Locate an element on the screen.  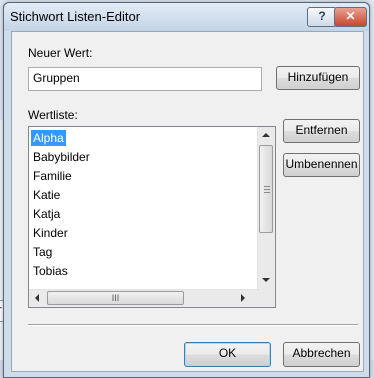
list-item: Babybilder is located at coordinates (139, 157).